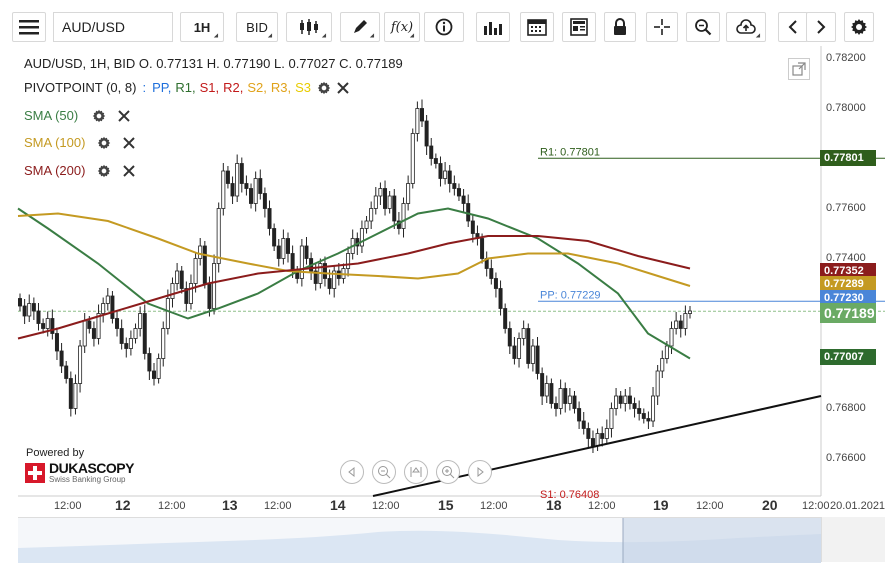 The width and height of the screenshot is (885, 566). What do you see at coordinates (859, 27) in the screenshot?
I see `settings-button` at bounding box center [859, 27].